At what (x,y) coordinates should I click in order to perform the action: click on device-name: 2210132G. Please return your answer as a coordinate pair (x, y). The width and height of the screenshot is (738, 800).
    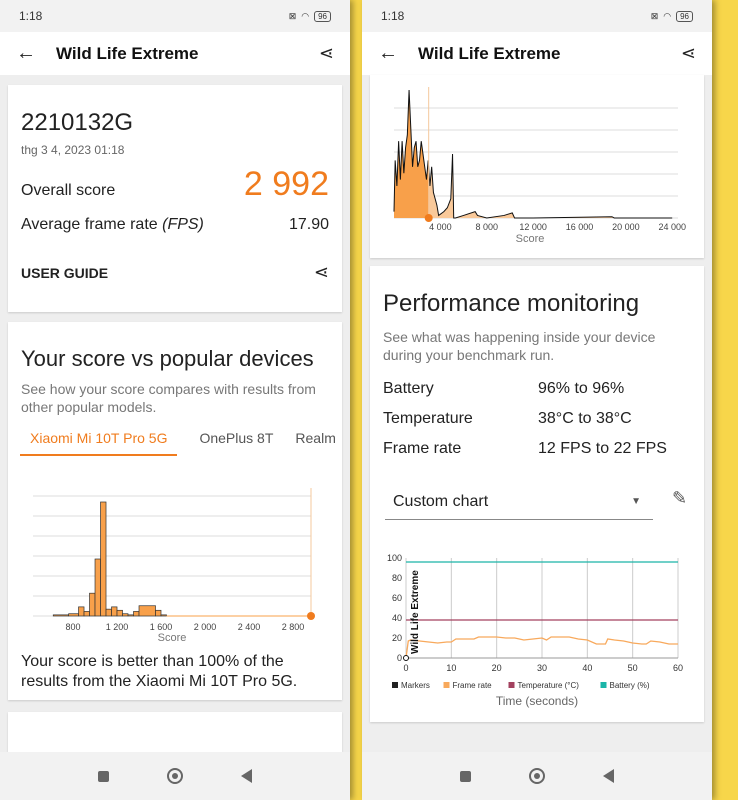
    Looking at the image, I should click on (77, 122).